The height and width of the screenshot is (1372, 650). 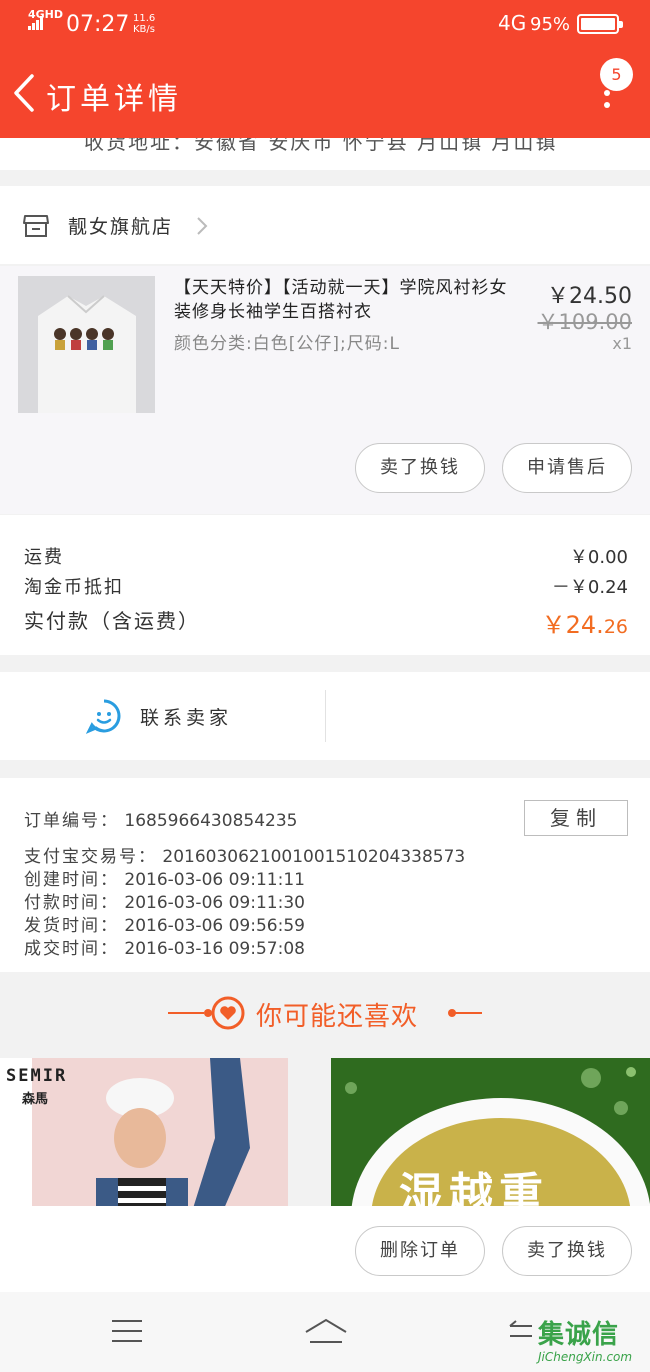 I want to click on coin-value: －￥0.24, so click(x=589, y=587).